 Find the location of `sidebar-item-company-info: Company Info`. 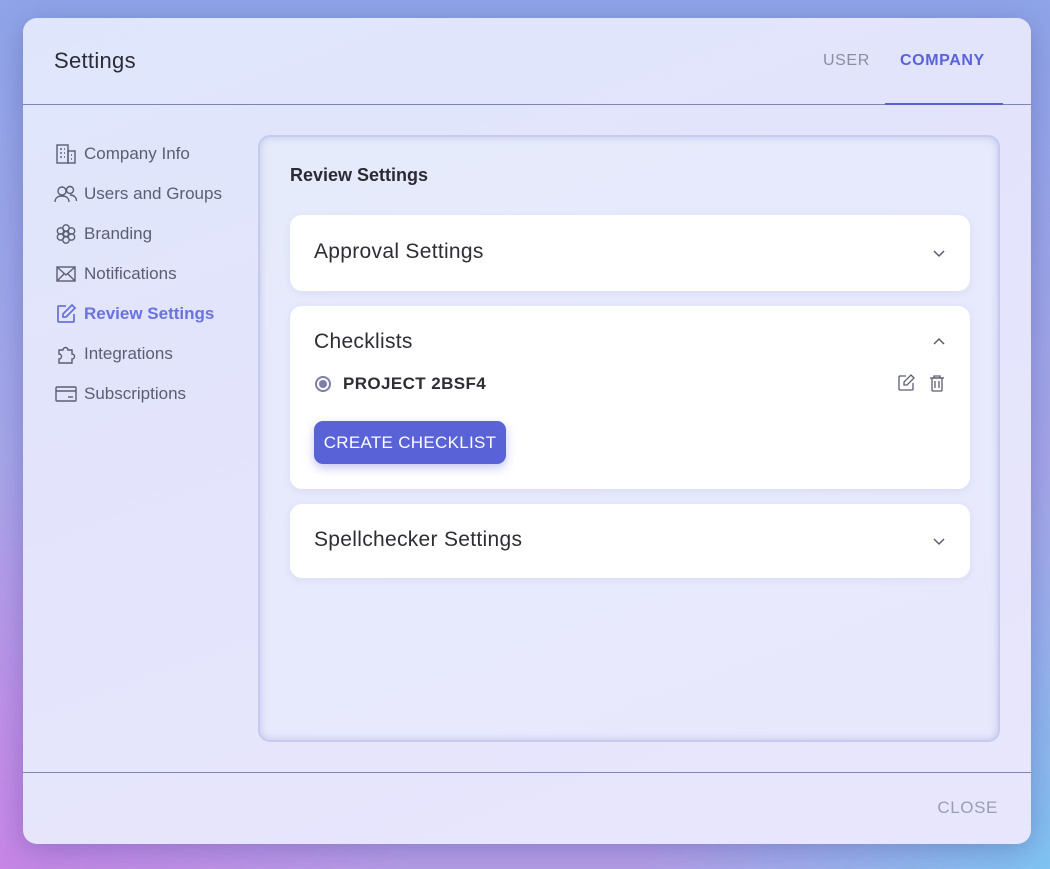

sidebar-item-company-info: Company Info is located at coordinates (159, 154).